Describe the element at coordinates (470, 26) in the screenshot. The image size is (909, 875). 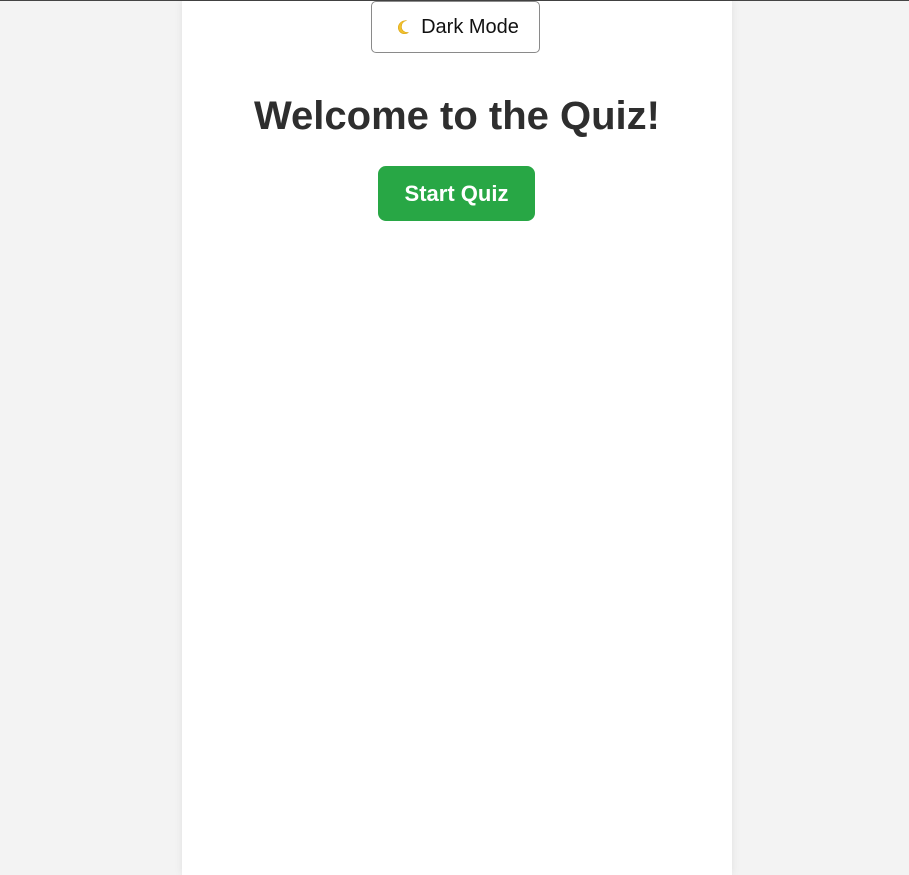
I see `dark-mode-label: Dark Mode` at that location.